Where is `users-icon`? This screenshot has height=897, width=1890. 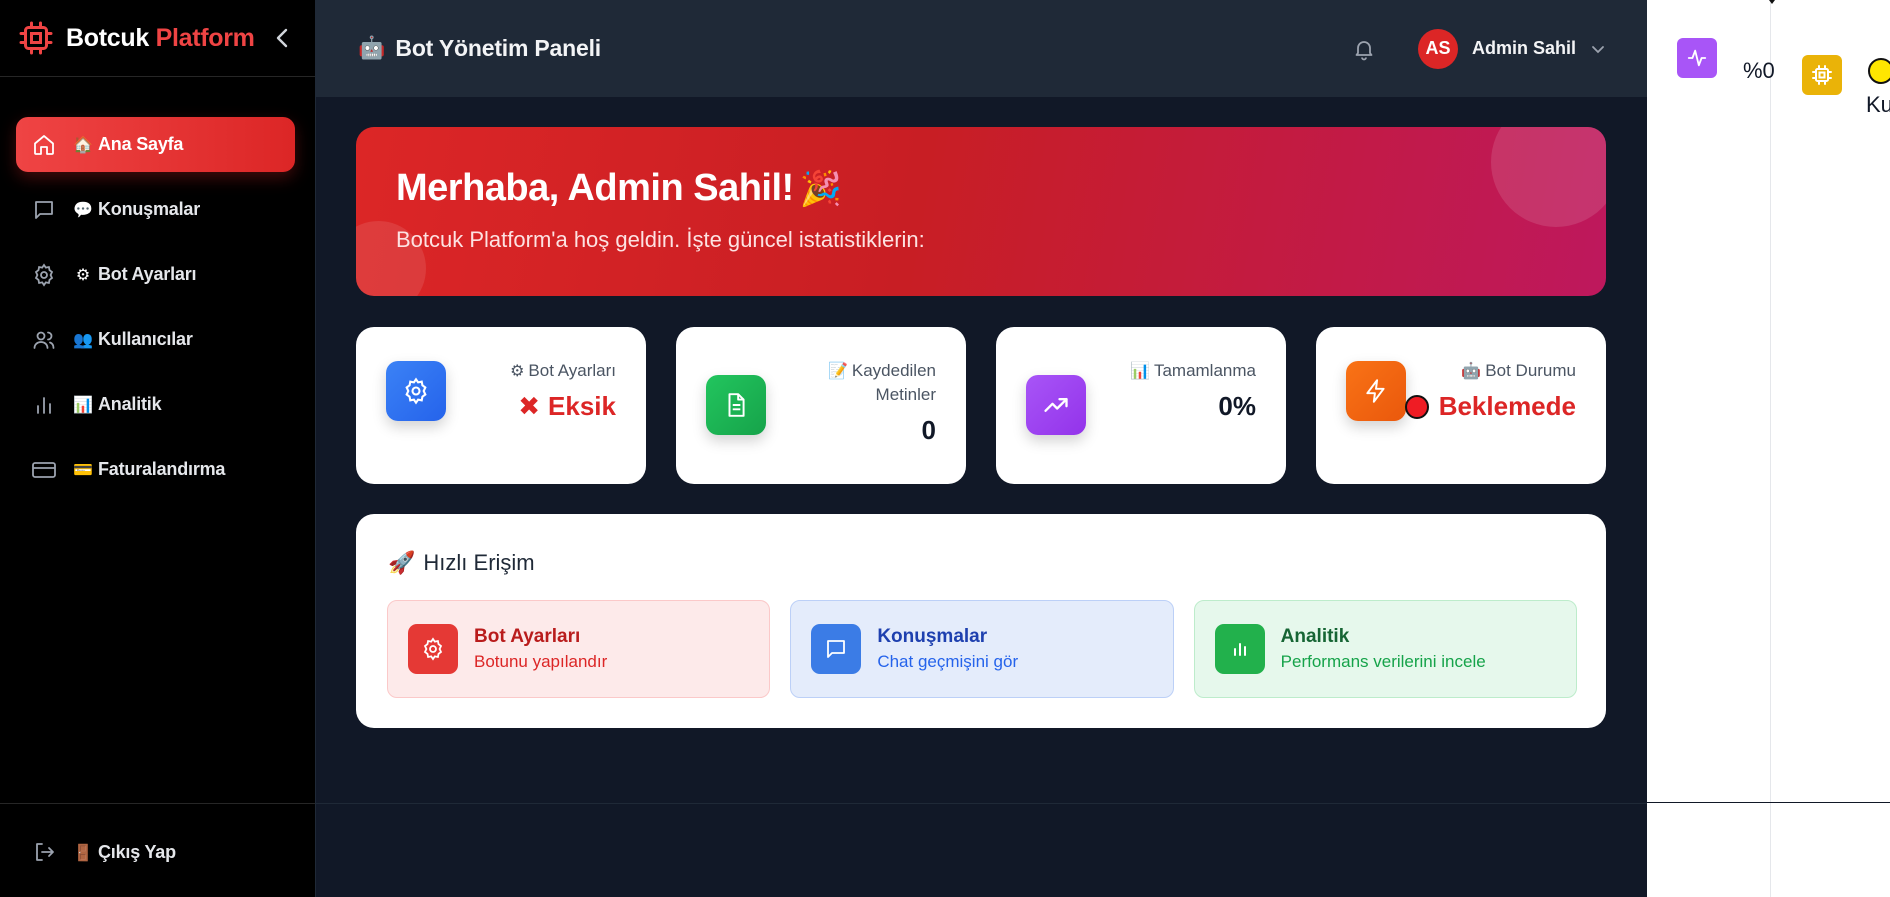 users-icon is located at coordinates (44, 340).